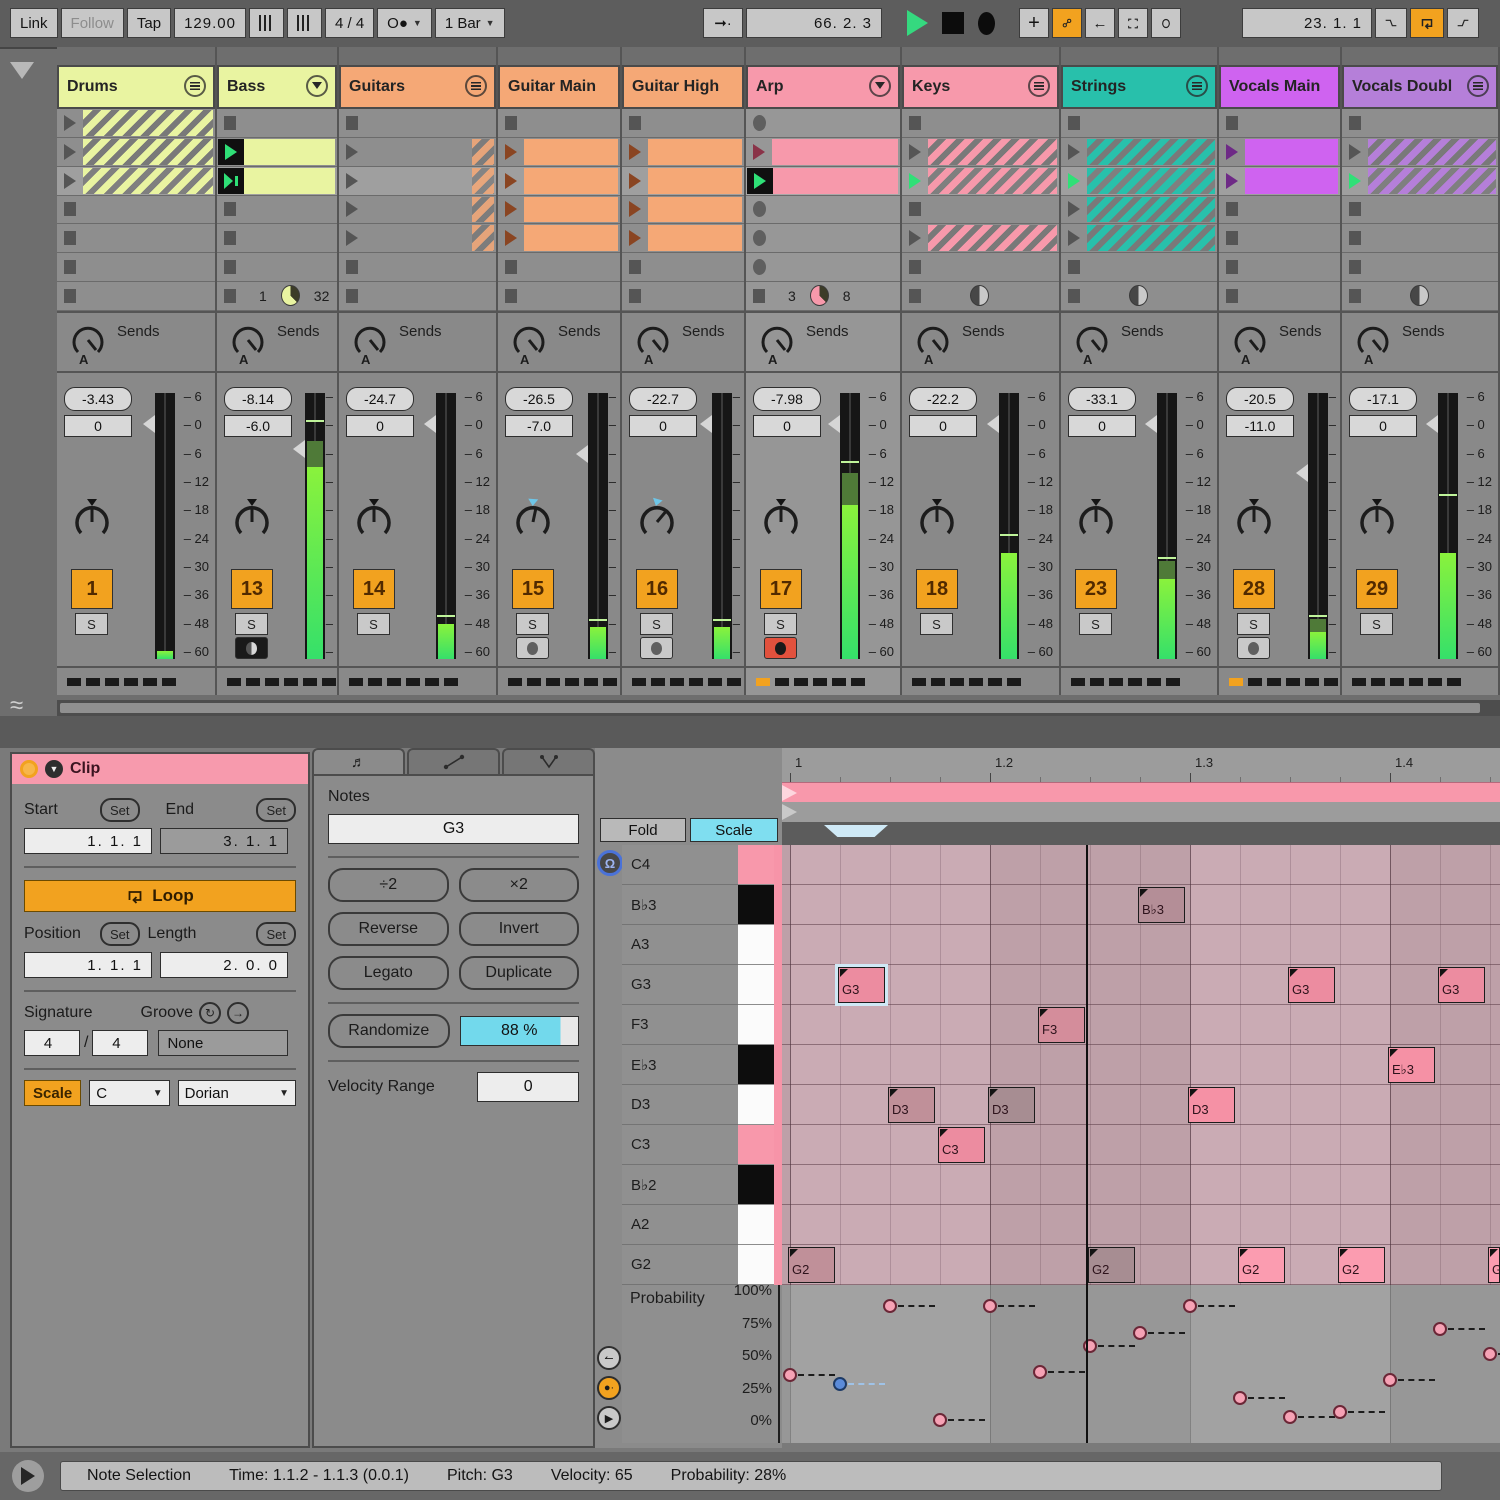  Describe the element at coordinates (98, 399) in the screenshot. I see `peak-level-field: -3.43` at that location.